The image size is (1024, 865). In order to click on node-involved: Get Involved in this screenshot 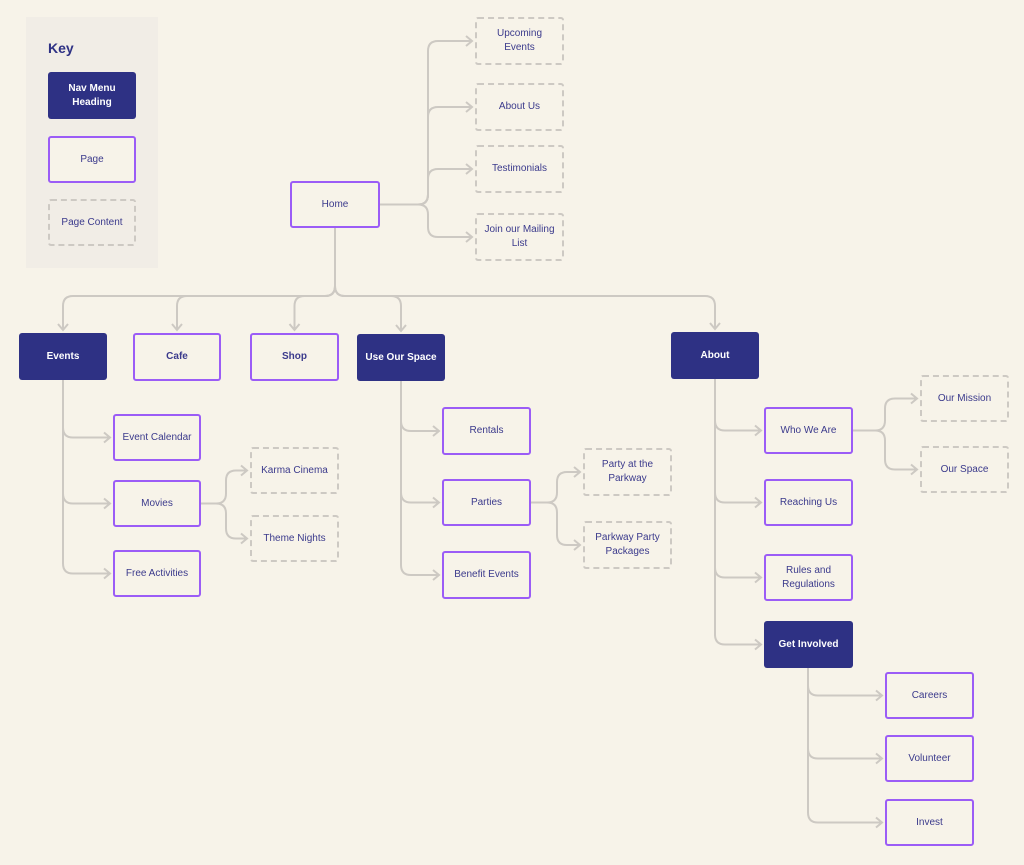, I will do `click(808, 644)`.